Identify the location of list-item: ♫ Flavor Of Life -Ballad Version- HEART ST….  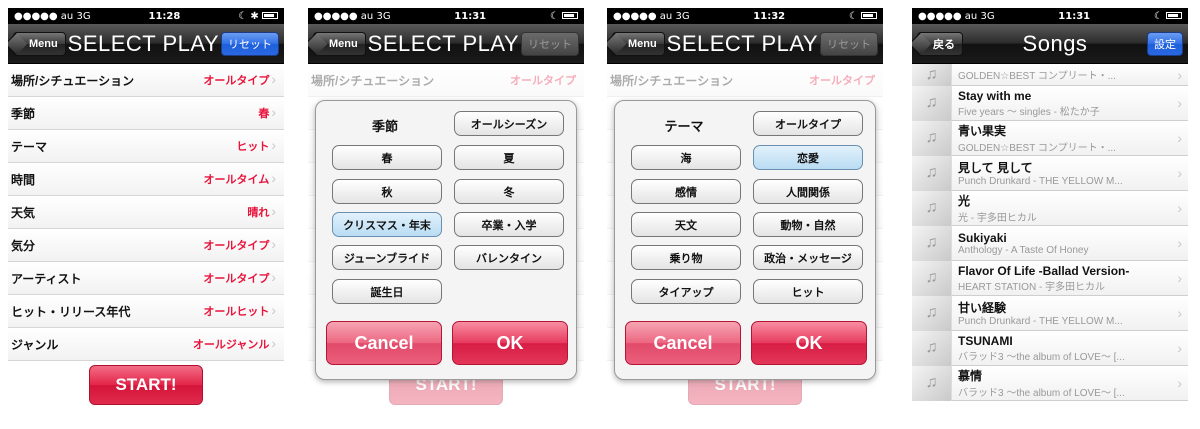
(1050, 278).